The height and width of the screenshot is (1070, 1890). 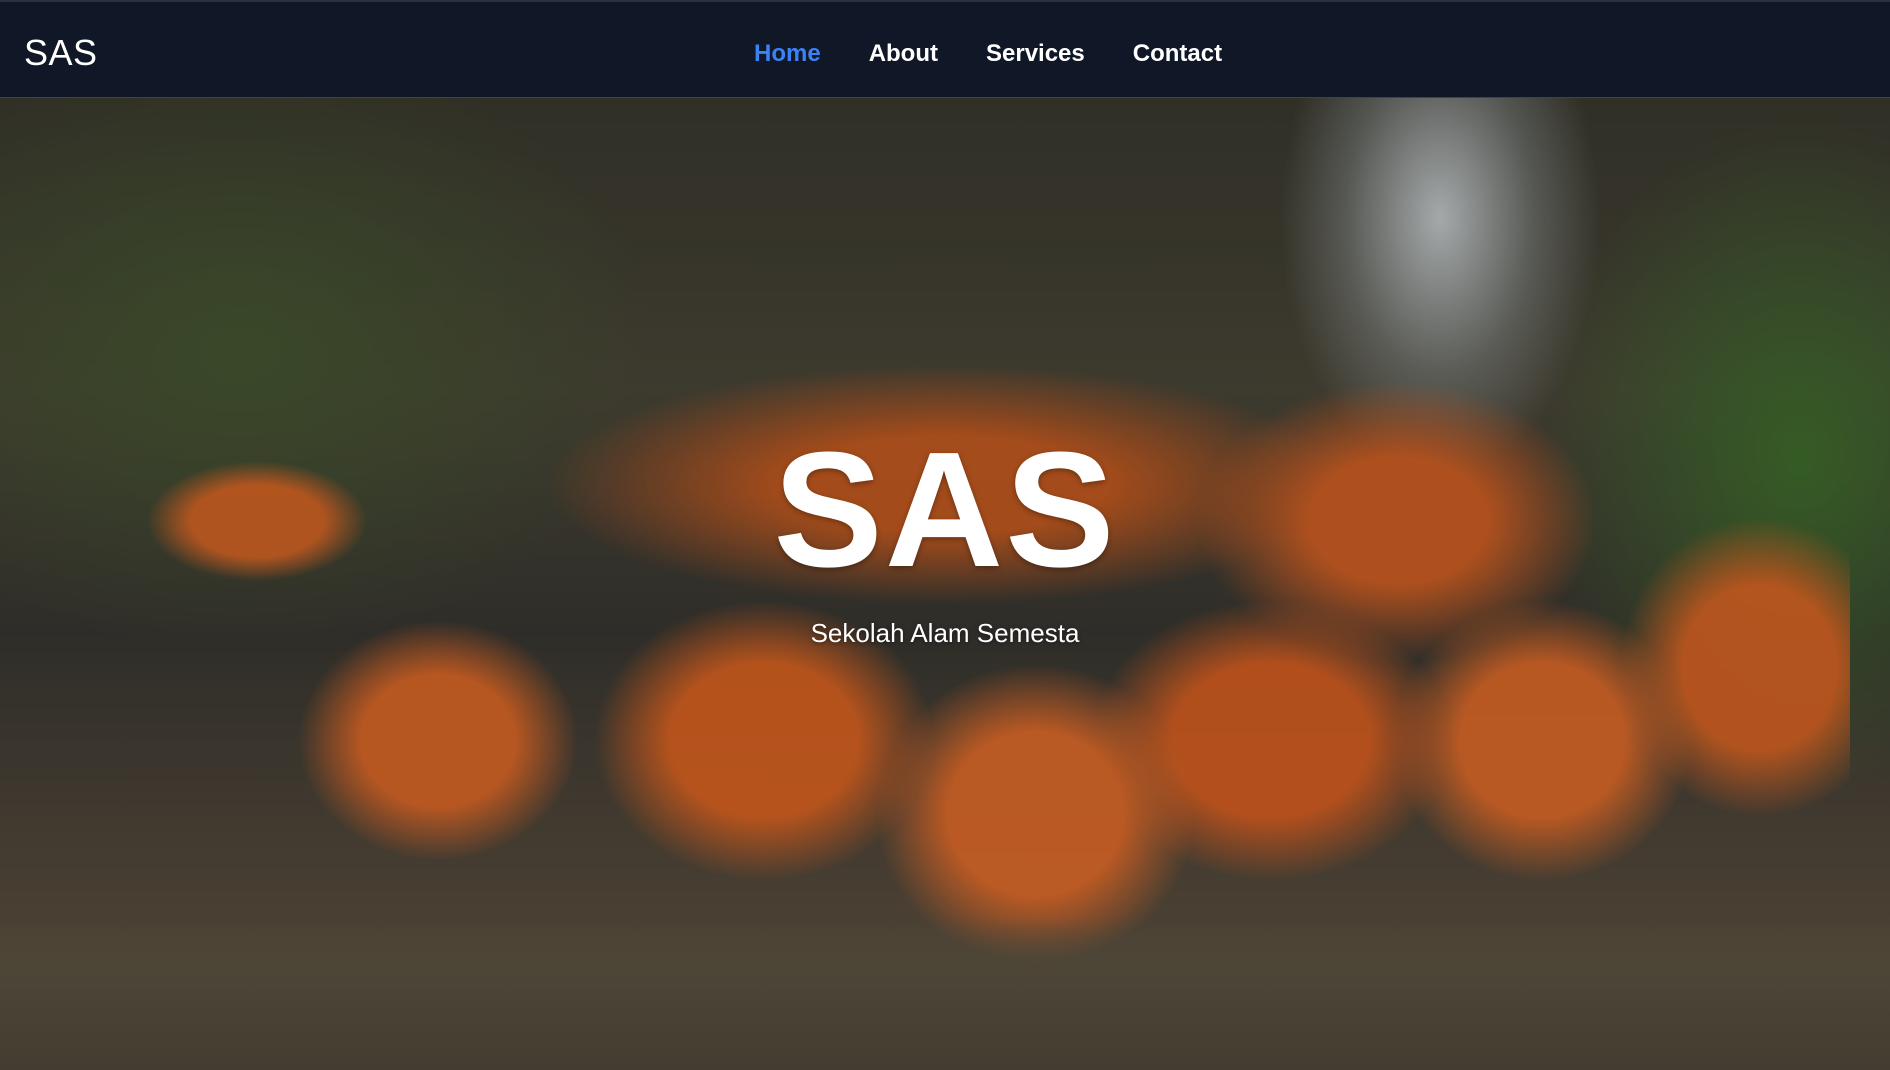 What do you see at coordinates (787, 54) in the screenshot?
I see `nav-link-home: Home` at bounding box center [787, 54].